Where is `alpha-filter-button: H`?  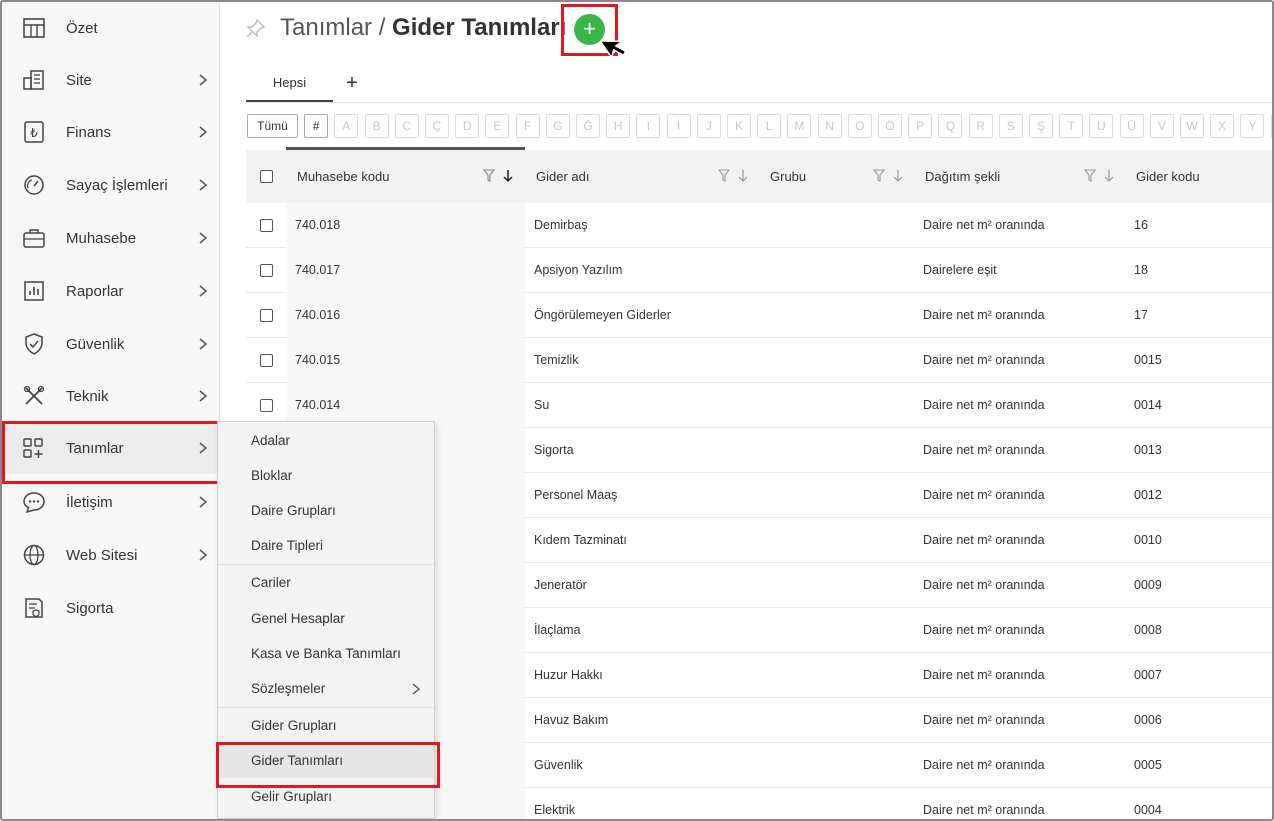
alpha-filter-button: H is located at coordinates (618, 126).